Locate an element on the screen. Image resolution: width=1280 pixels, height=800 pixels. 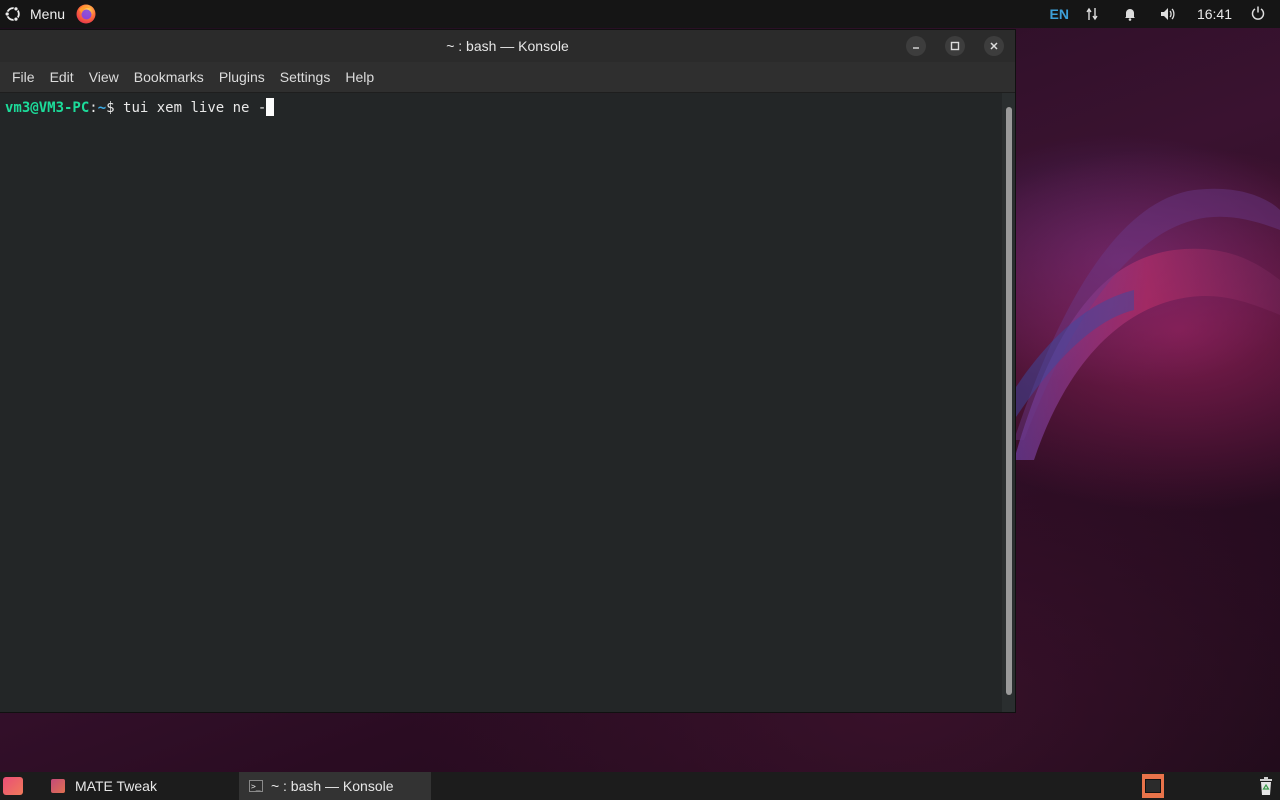
maximize-icon is located at coordinates (955, 46).